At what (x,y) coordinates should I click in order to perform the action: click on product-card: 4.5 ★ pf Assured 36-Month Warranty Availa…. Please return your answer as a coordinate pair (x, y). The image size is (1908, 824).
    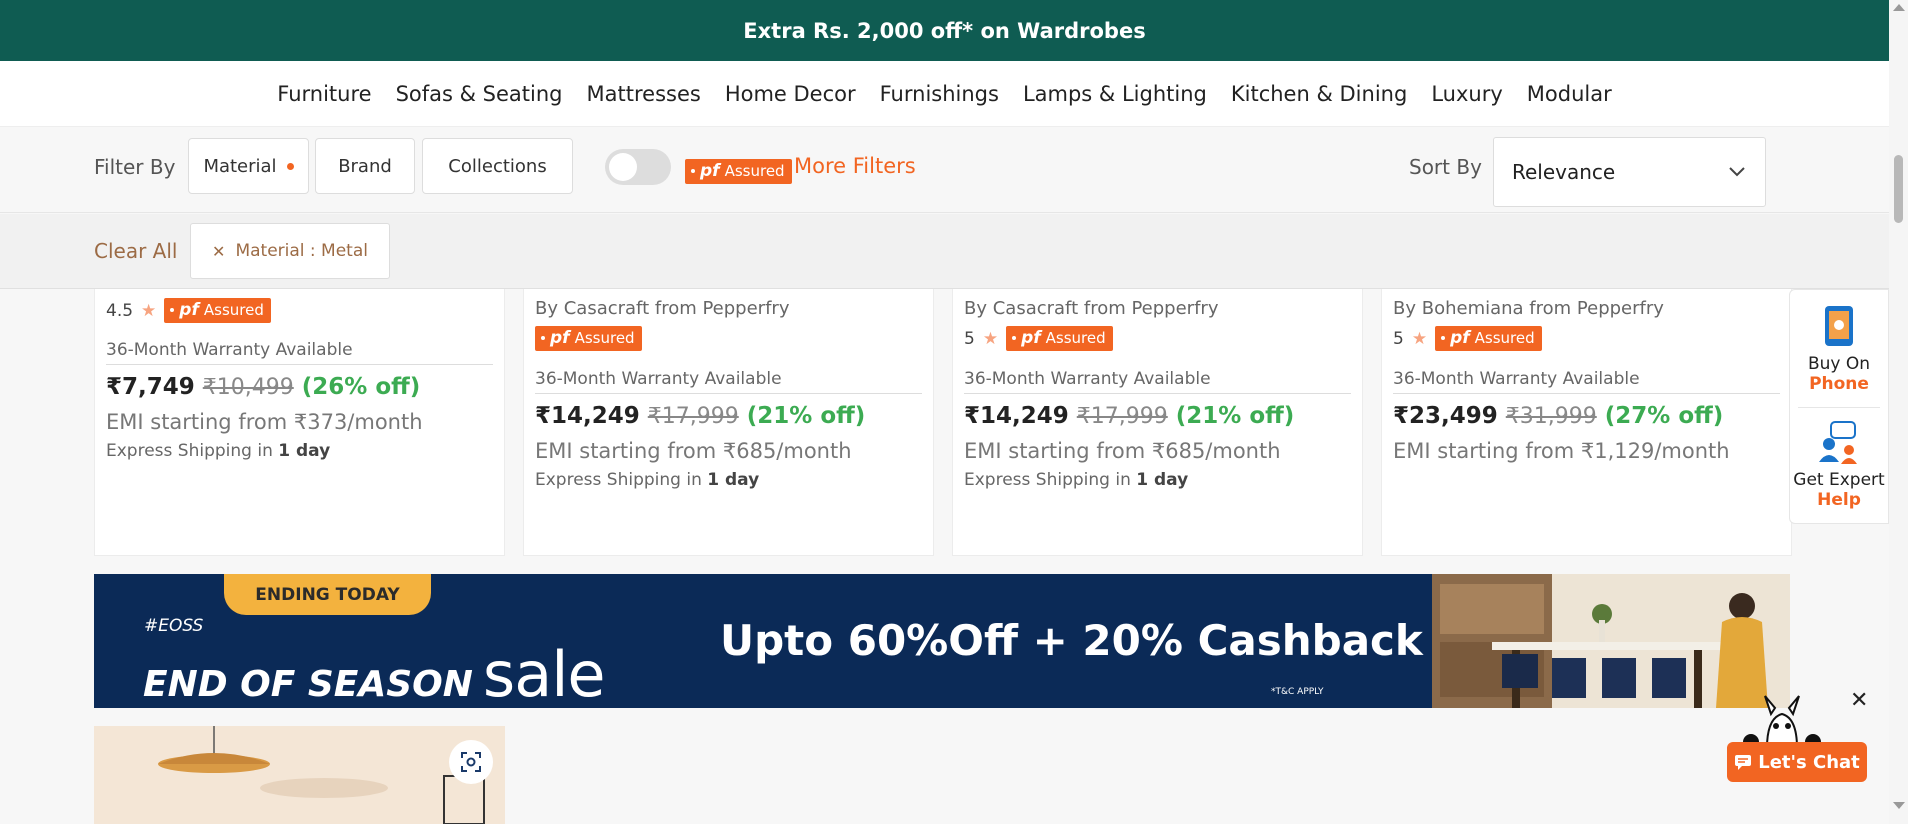
    Looking at the image, I should click on (299, 422).